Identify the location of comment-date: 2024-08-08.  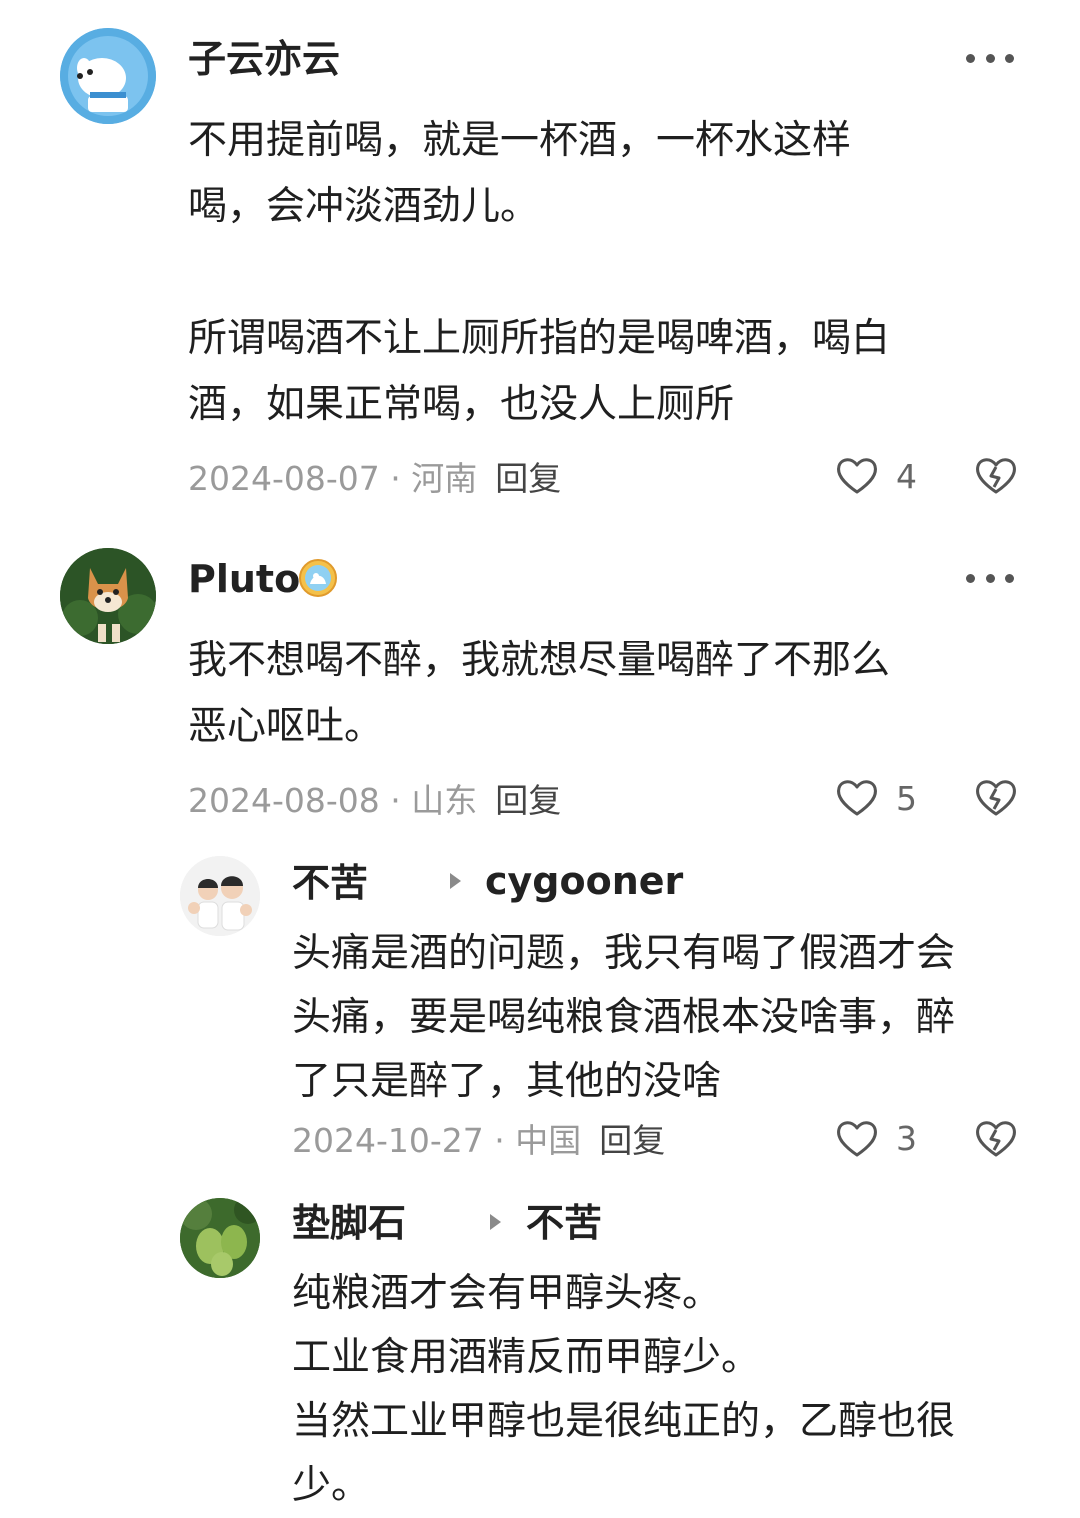
(284, 800).